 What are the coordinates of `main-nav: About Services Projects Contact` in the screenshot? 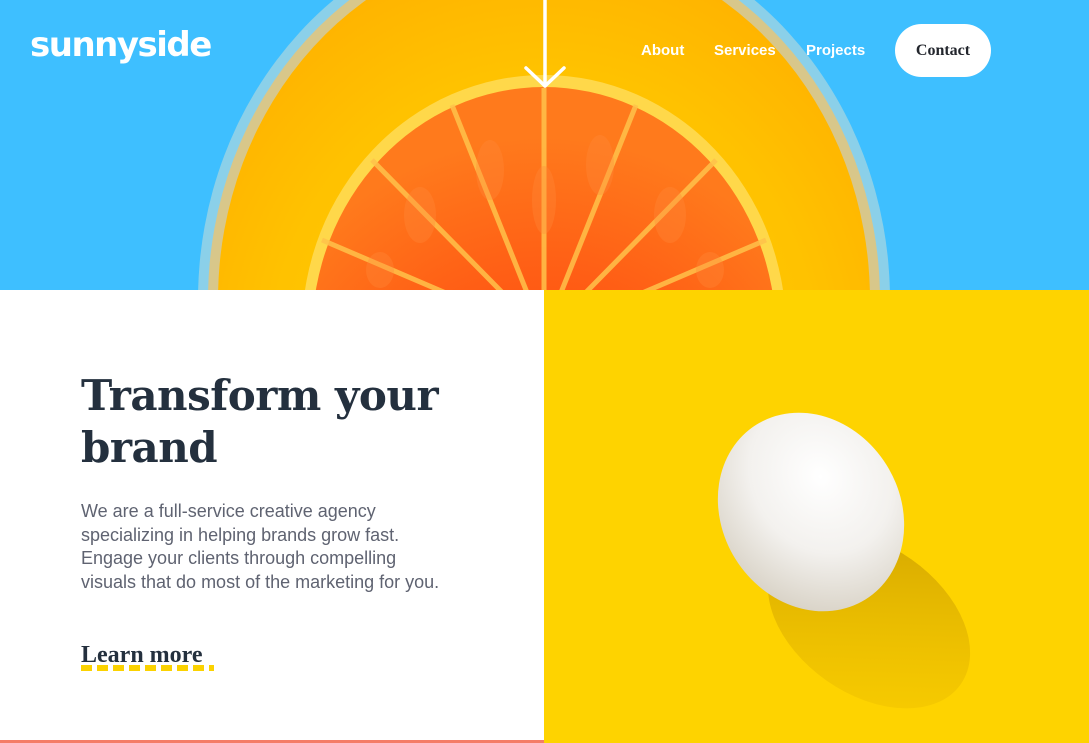 It's located at (544, 51).